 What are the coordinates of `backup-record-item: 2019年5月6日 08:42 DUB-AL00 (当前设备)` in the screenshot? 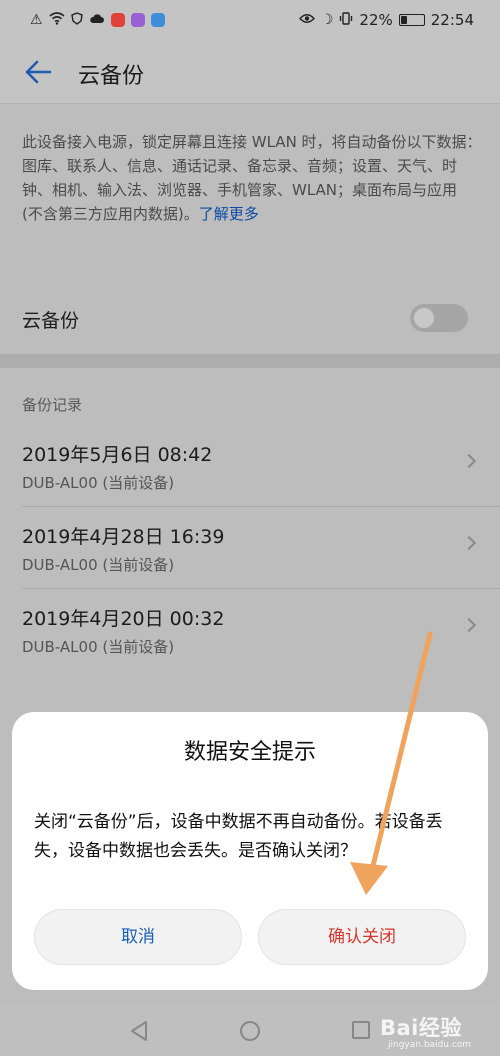 It's located at (250, 465).